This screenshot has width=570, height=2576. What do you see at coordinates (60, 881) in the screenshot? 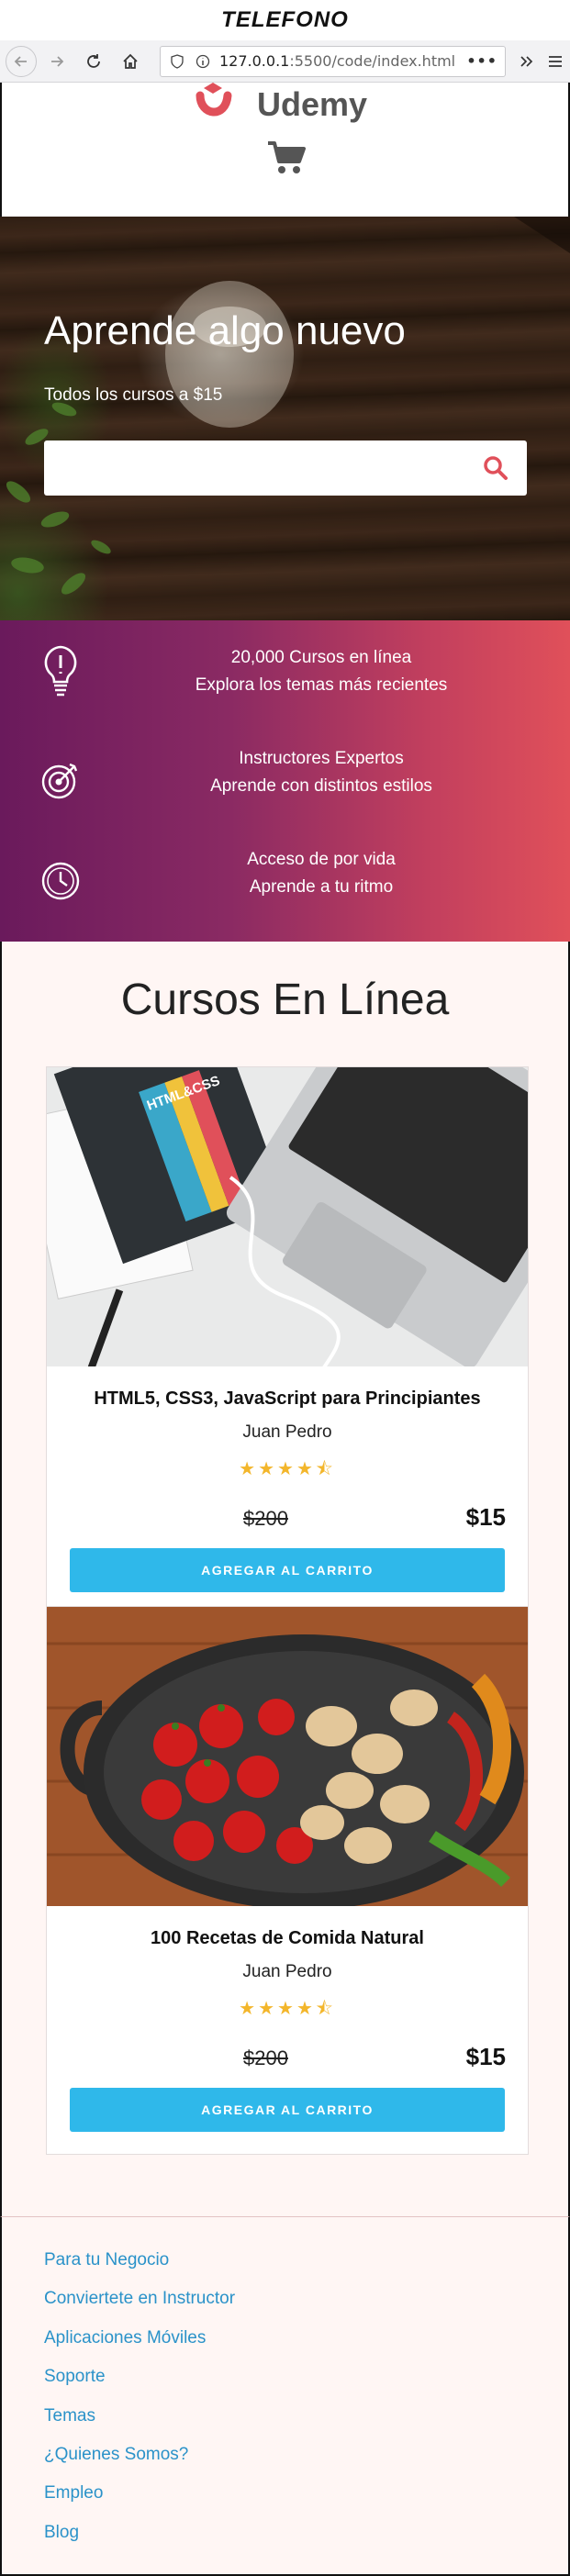
I see `clock-icon` at bounding box center [60, 881].